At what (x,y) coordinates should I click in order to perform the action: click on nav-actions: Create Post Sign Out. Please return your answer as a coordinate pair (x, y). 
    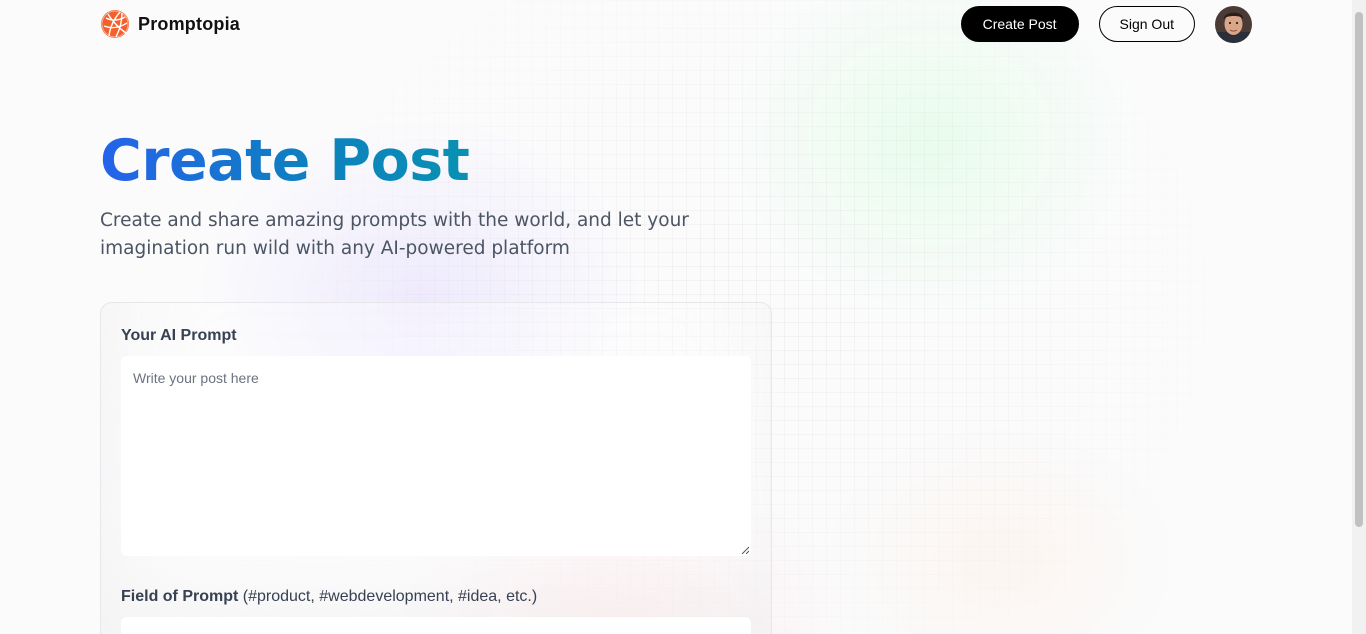
    Looking at the image, I should click on (1106, 24).